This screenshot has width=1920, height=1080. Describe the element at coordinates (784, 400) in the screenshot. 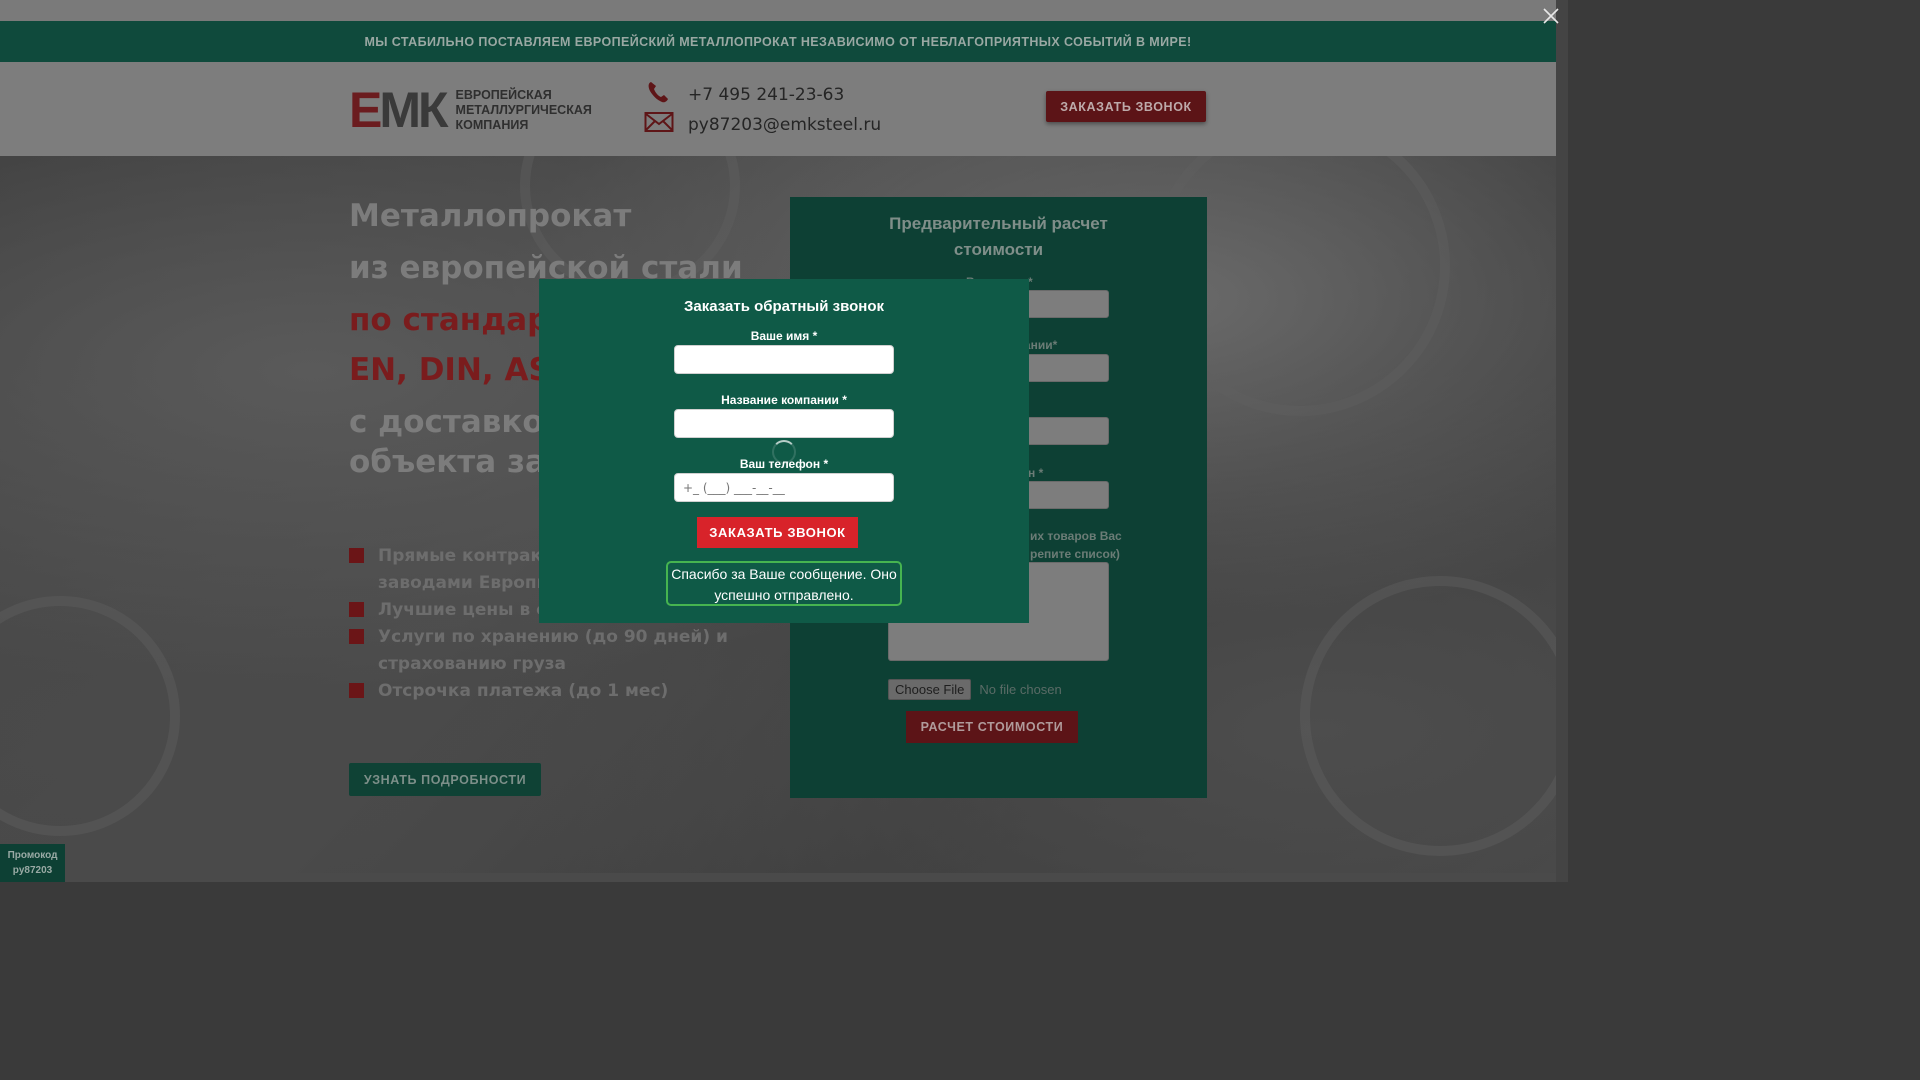

I see `modal-company-label: Название компании *` at that location.